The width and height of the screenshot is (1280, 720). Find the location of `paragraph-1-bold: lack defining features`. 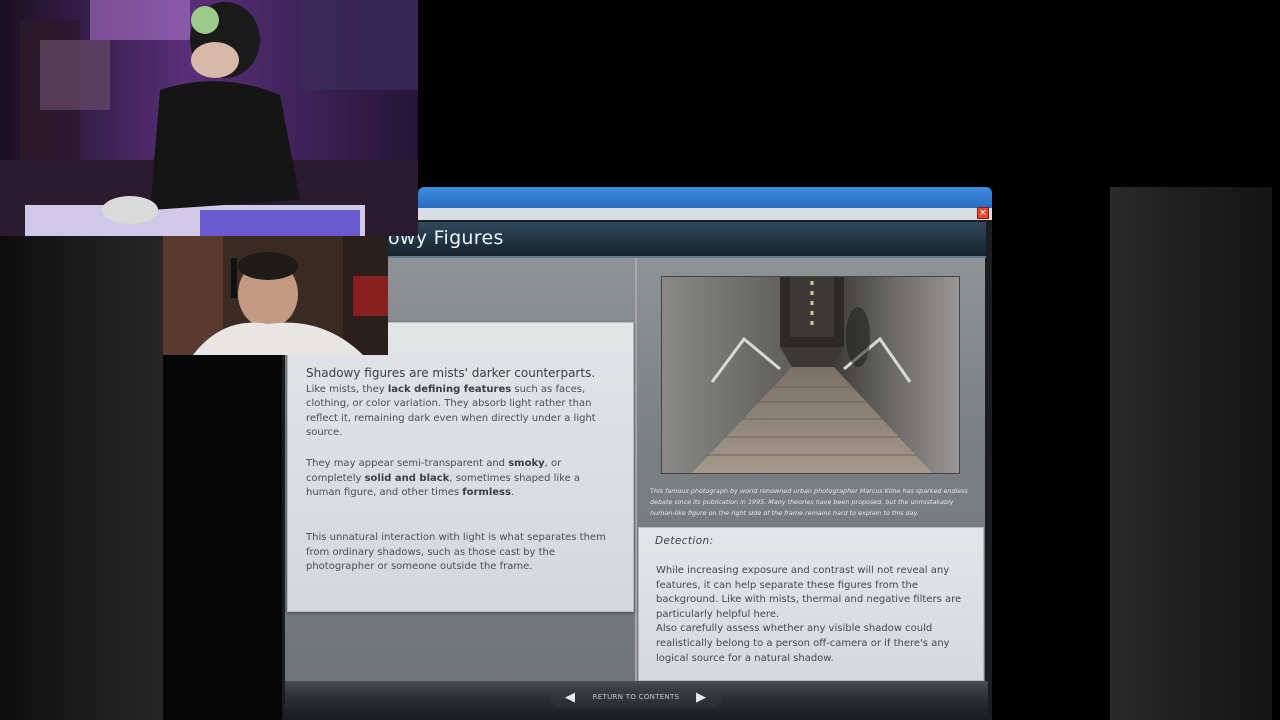

paragraph-1-bold: lack defining features is located at coordinates (449, 389).